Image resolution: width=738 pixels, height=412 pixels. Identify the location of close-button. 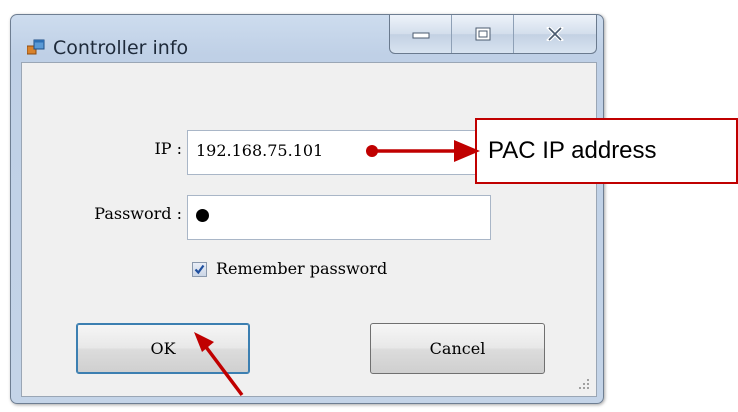
(555, 34).